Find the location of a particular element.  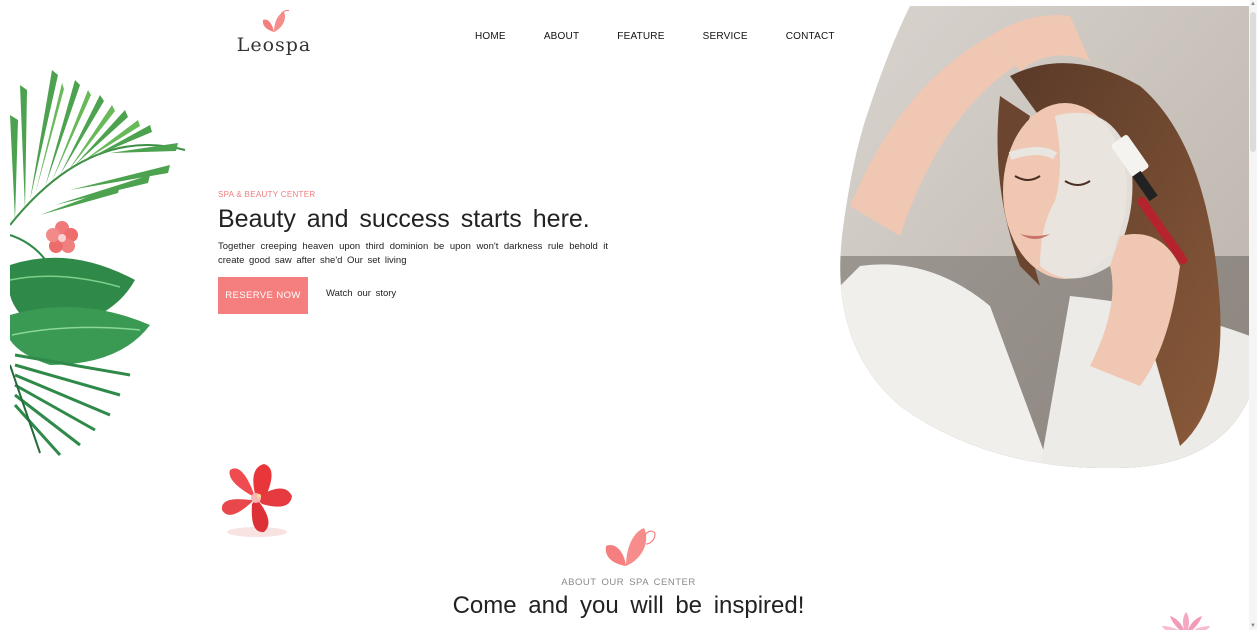

lotus-flower-decoration is located at coordinates (1186, 621).